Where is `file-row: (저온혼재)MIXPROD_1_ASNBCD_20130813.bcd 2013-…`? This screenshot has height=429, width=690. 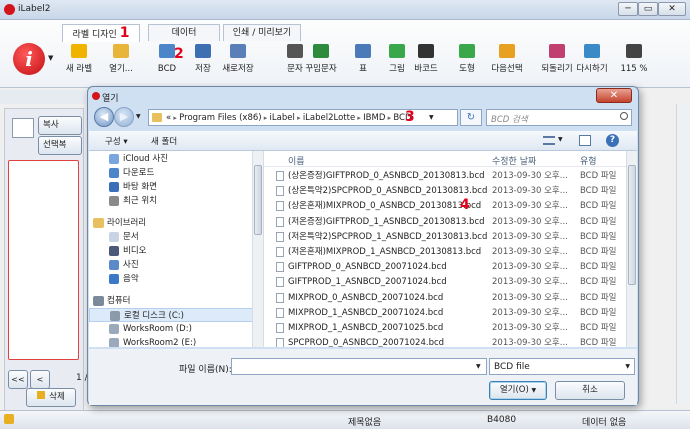
file-row: (저온혼재)MIXPROD_1_ASNBCD_20130813.bcd 2013-… is located at coordinates (444, 252).